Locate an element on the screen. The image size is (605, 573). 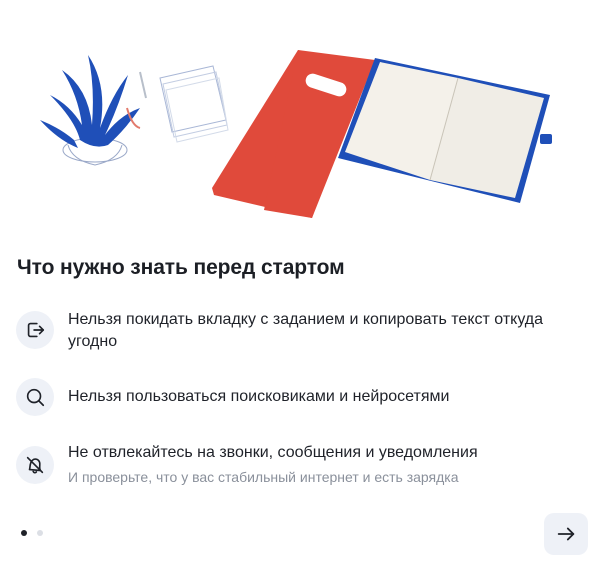
bell-off-icon is located at coordinates (35, 465).